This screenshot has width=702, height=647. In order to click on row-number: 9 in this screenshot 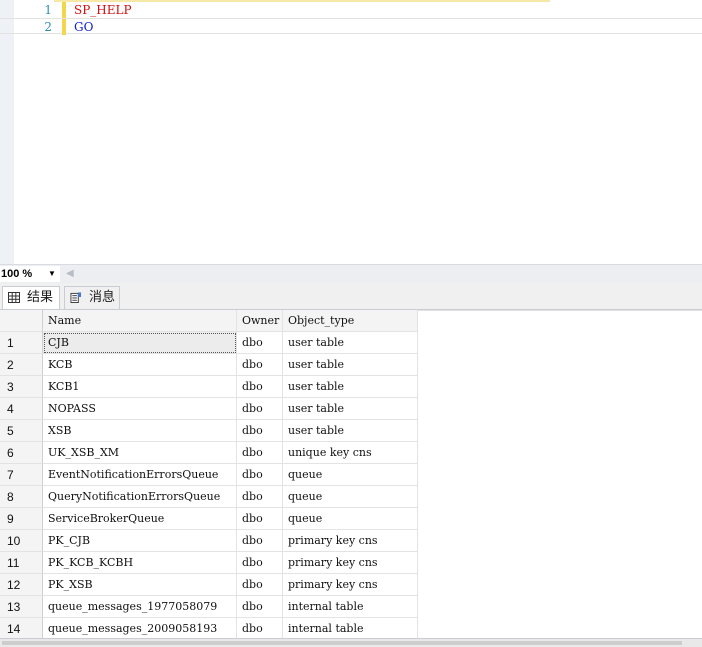, I will do `click(21, 519)`.